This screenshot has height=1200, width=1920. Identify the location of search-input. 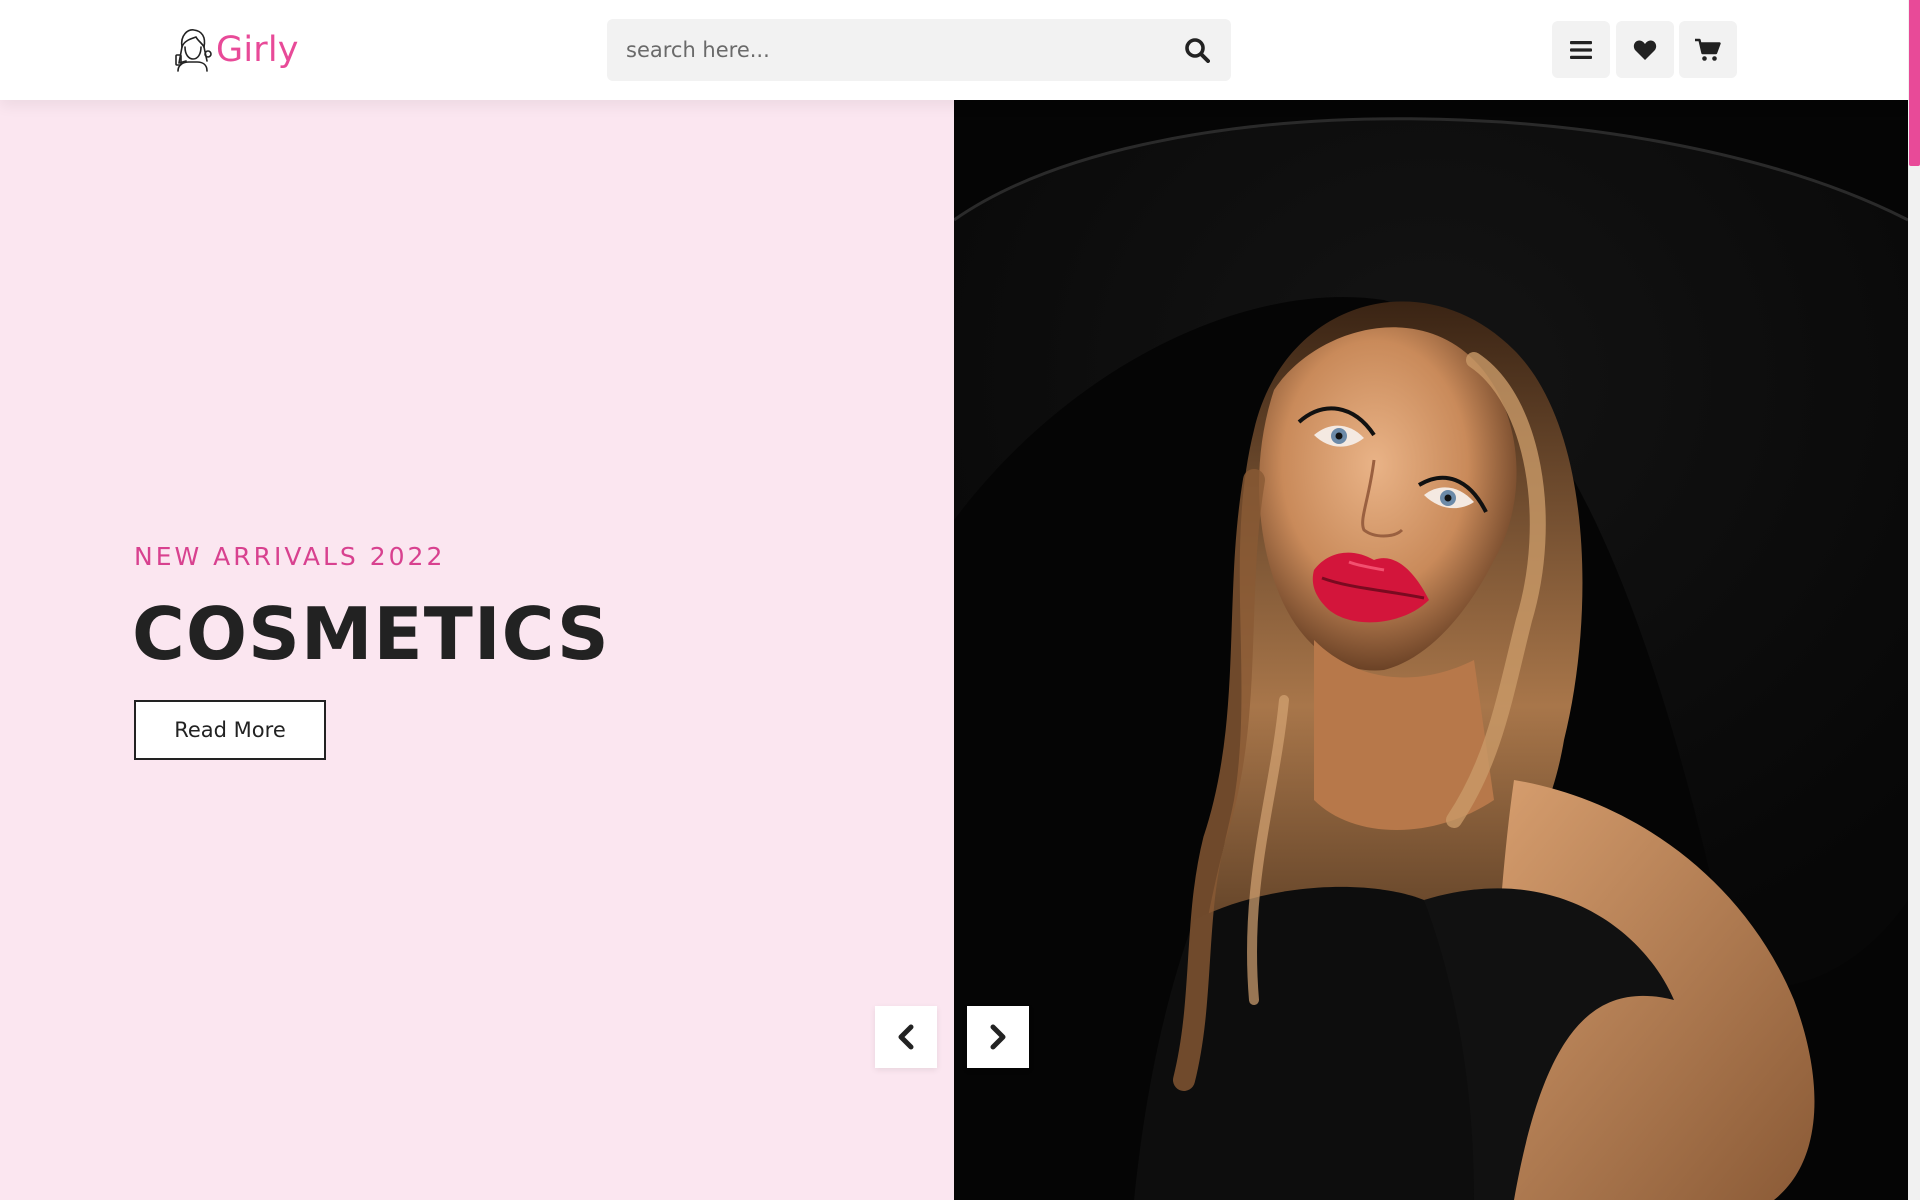
(887, 50).